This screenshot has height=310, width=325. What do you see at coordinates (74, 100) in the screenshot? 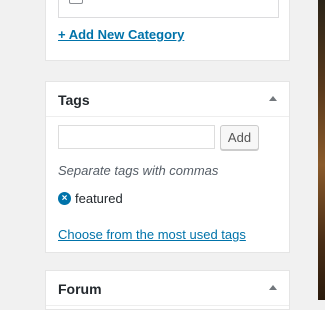
I see `tags-panel-title: Tags` at bounding box center [74, 100].